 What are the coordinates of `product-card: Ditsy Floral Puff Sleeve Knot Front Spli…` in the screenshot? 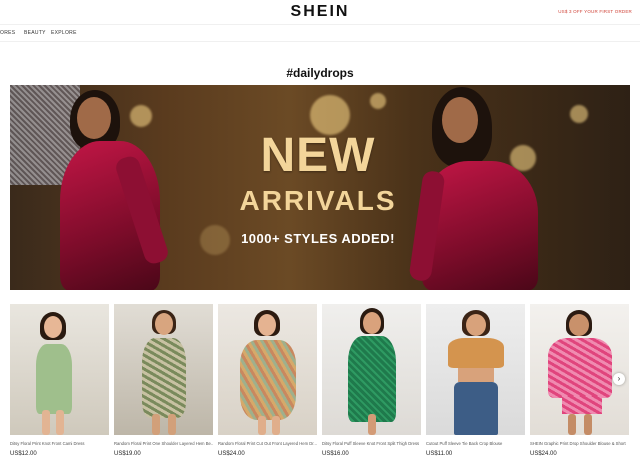 It's located at (371, 380).